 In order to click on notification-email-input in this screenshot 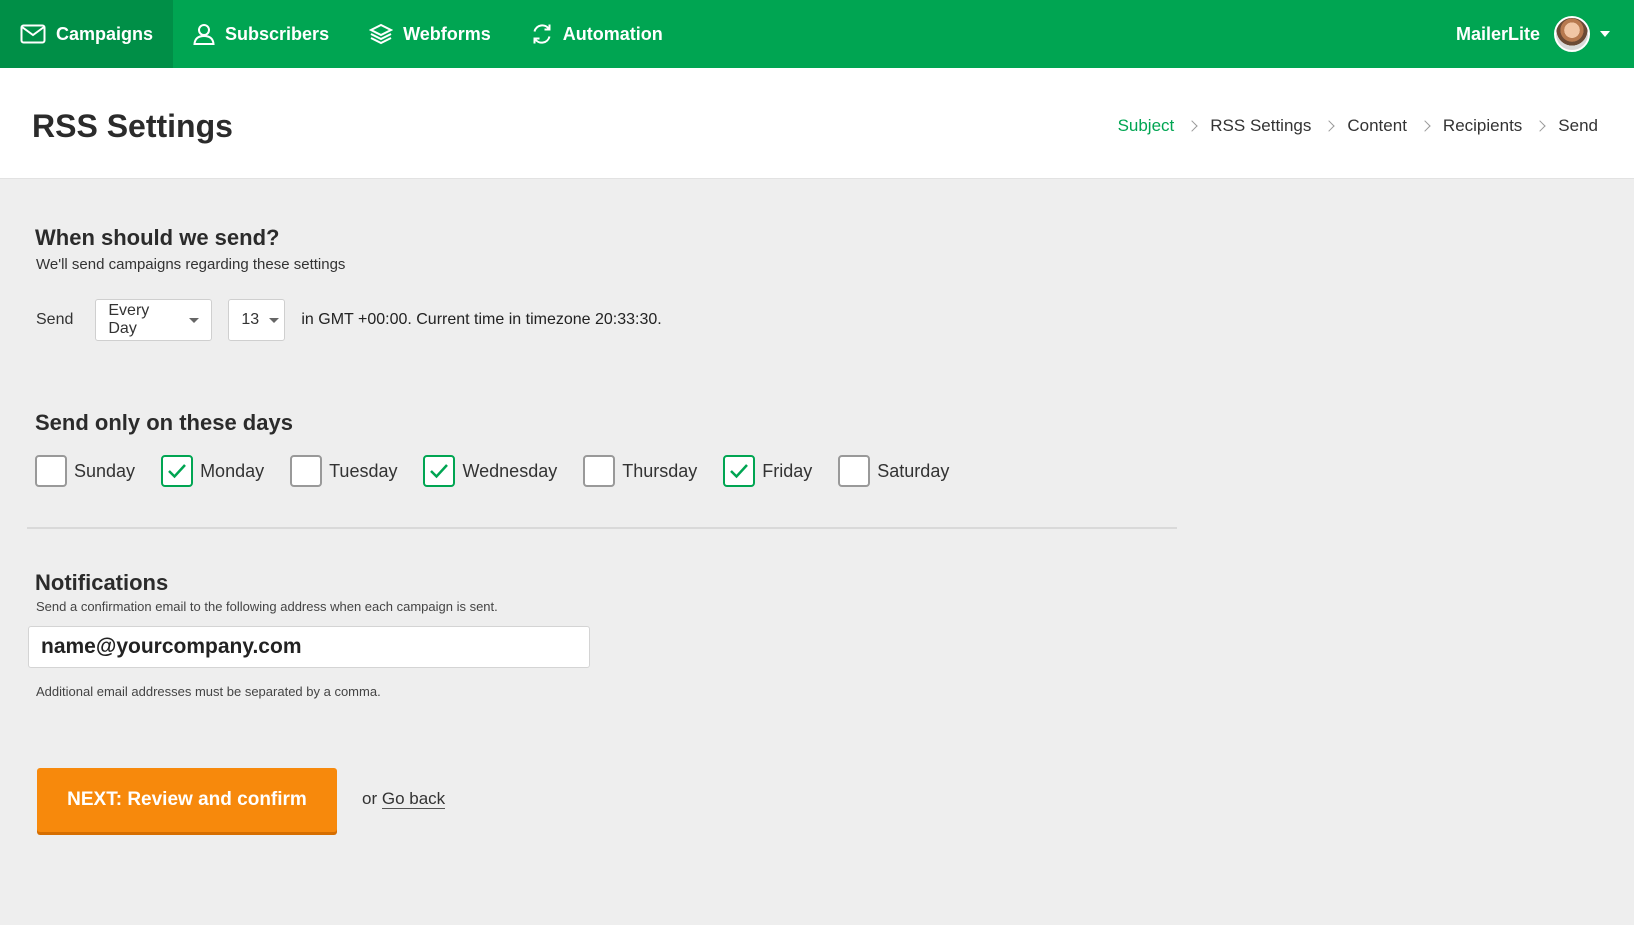, I will do `click(309, 647)`.